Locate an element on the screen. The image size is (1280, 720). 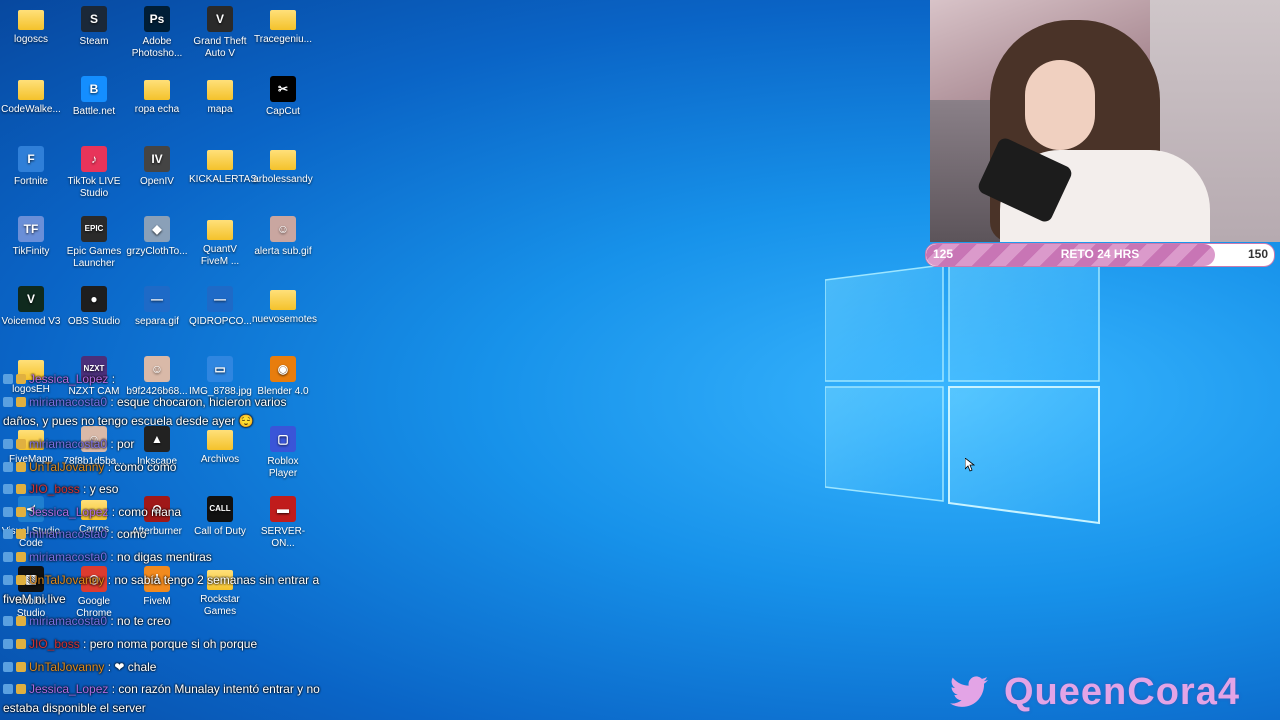
chat-text: : ❤ chale is located at coordinates (130, 667).